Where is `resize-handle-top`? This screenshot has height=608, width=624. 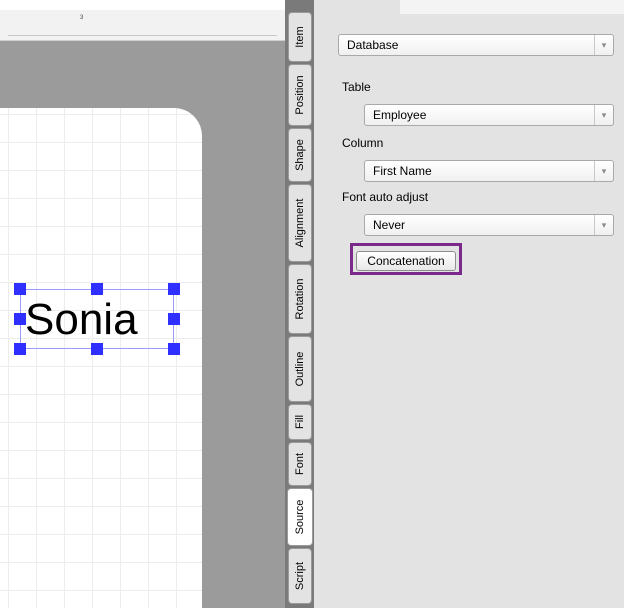
resize-handle-top is located at coordinates (97, 289).